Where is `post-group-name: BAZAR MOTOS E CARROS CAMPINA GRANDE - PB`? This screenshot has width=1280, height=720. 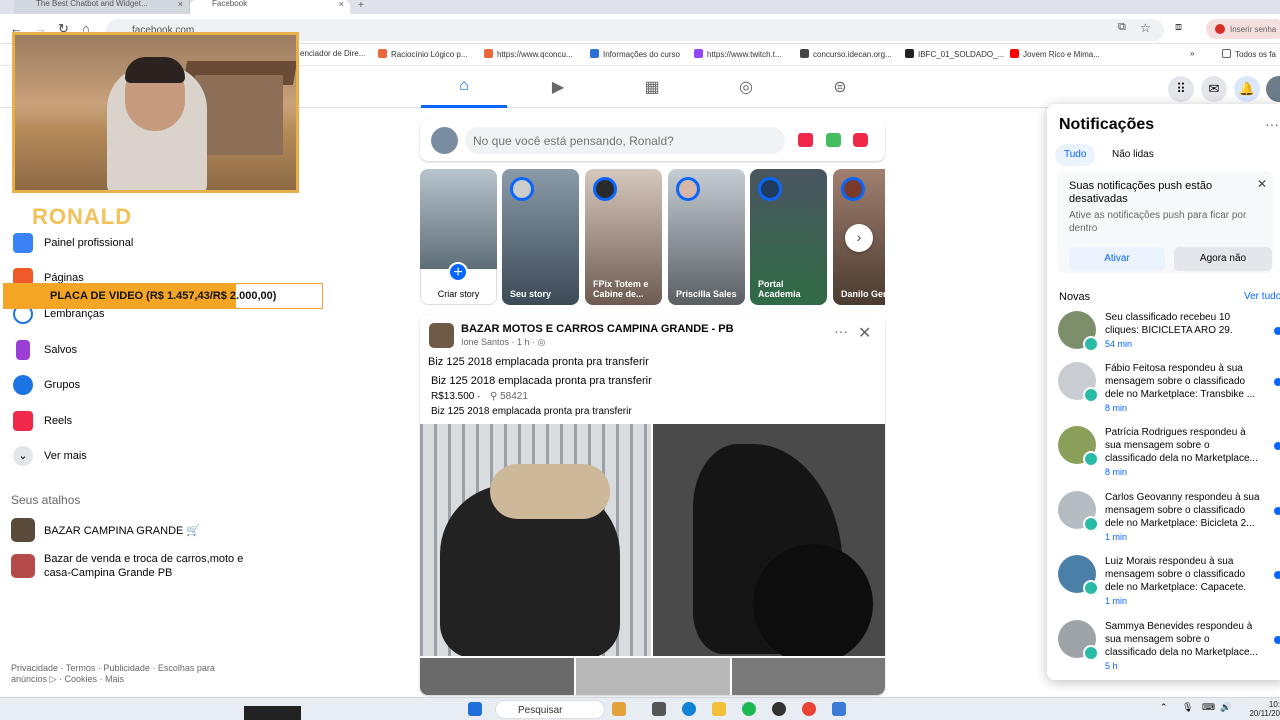 post-group-name: BAZAR MOTOS E CARROS CAMPINA GRANDE - PB is located at coordinates (597, 329).